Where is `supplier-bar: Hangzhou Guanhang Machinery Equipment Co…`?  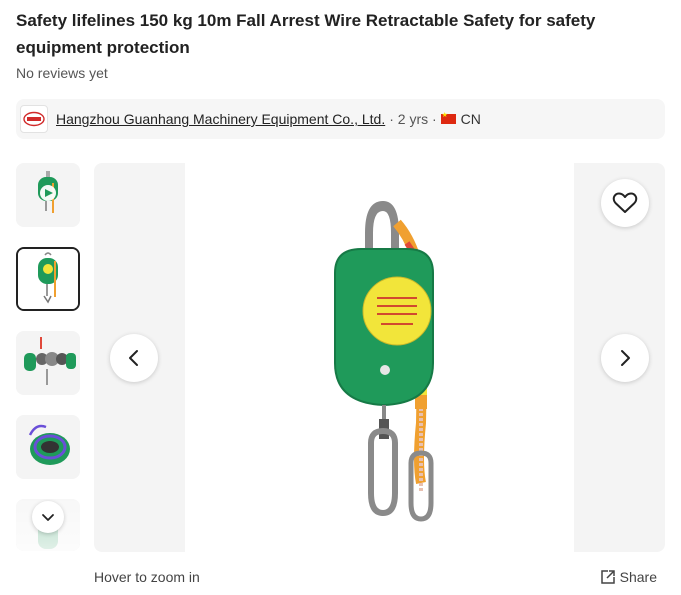
supplier-bar: Hangzhou Guanhang Machinery Equipment Co… is located at coordinates (340, 119).